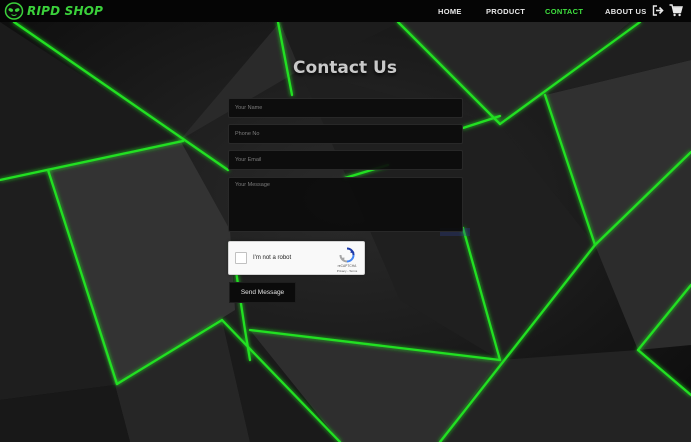 This screenshot has width=691, height=442. Describe the element at coordinates (347, 271) in the screenshot. I see `recaptcha-privacy-terms-link: Privacy - Terms` at that location.